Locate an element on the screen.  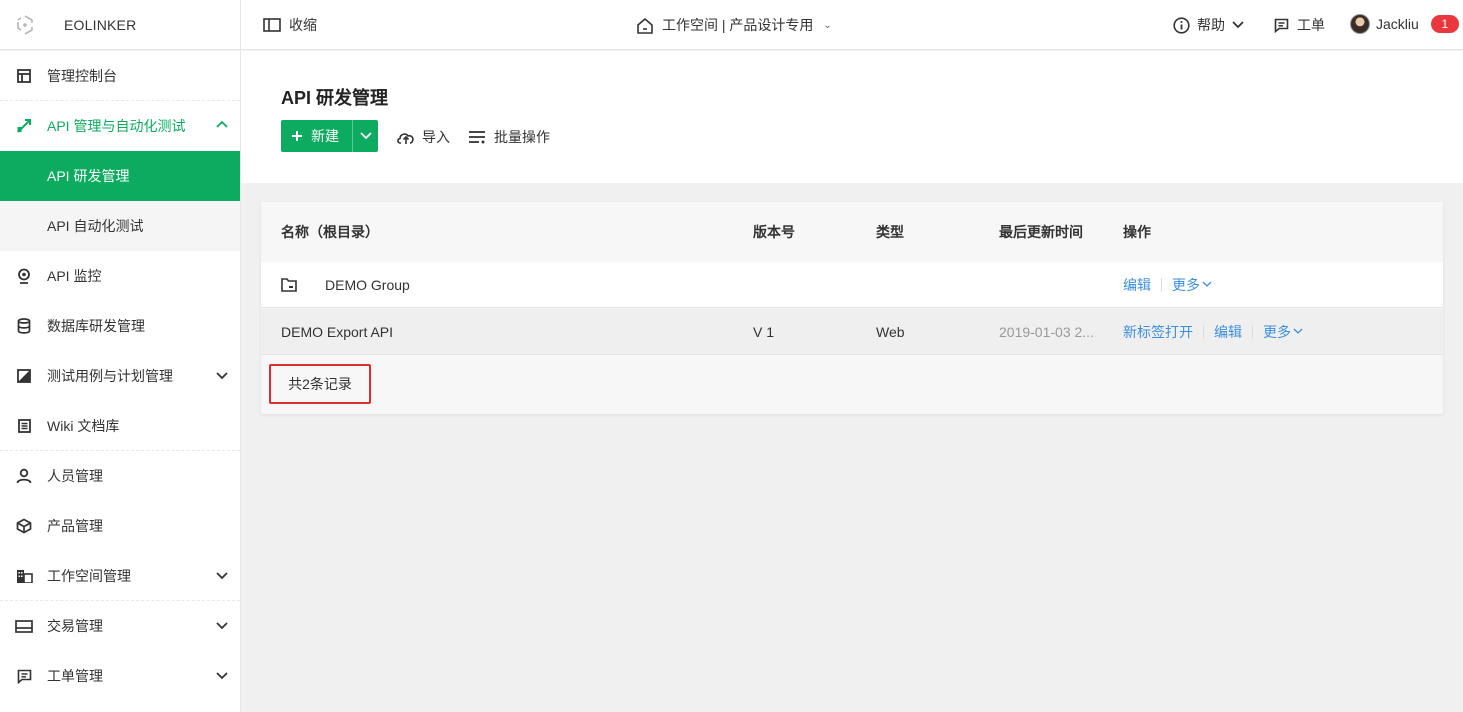
sidebar-item-dashboard: 管理控制台 is located at coordinates (120, 76).